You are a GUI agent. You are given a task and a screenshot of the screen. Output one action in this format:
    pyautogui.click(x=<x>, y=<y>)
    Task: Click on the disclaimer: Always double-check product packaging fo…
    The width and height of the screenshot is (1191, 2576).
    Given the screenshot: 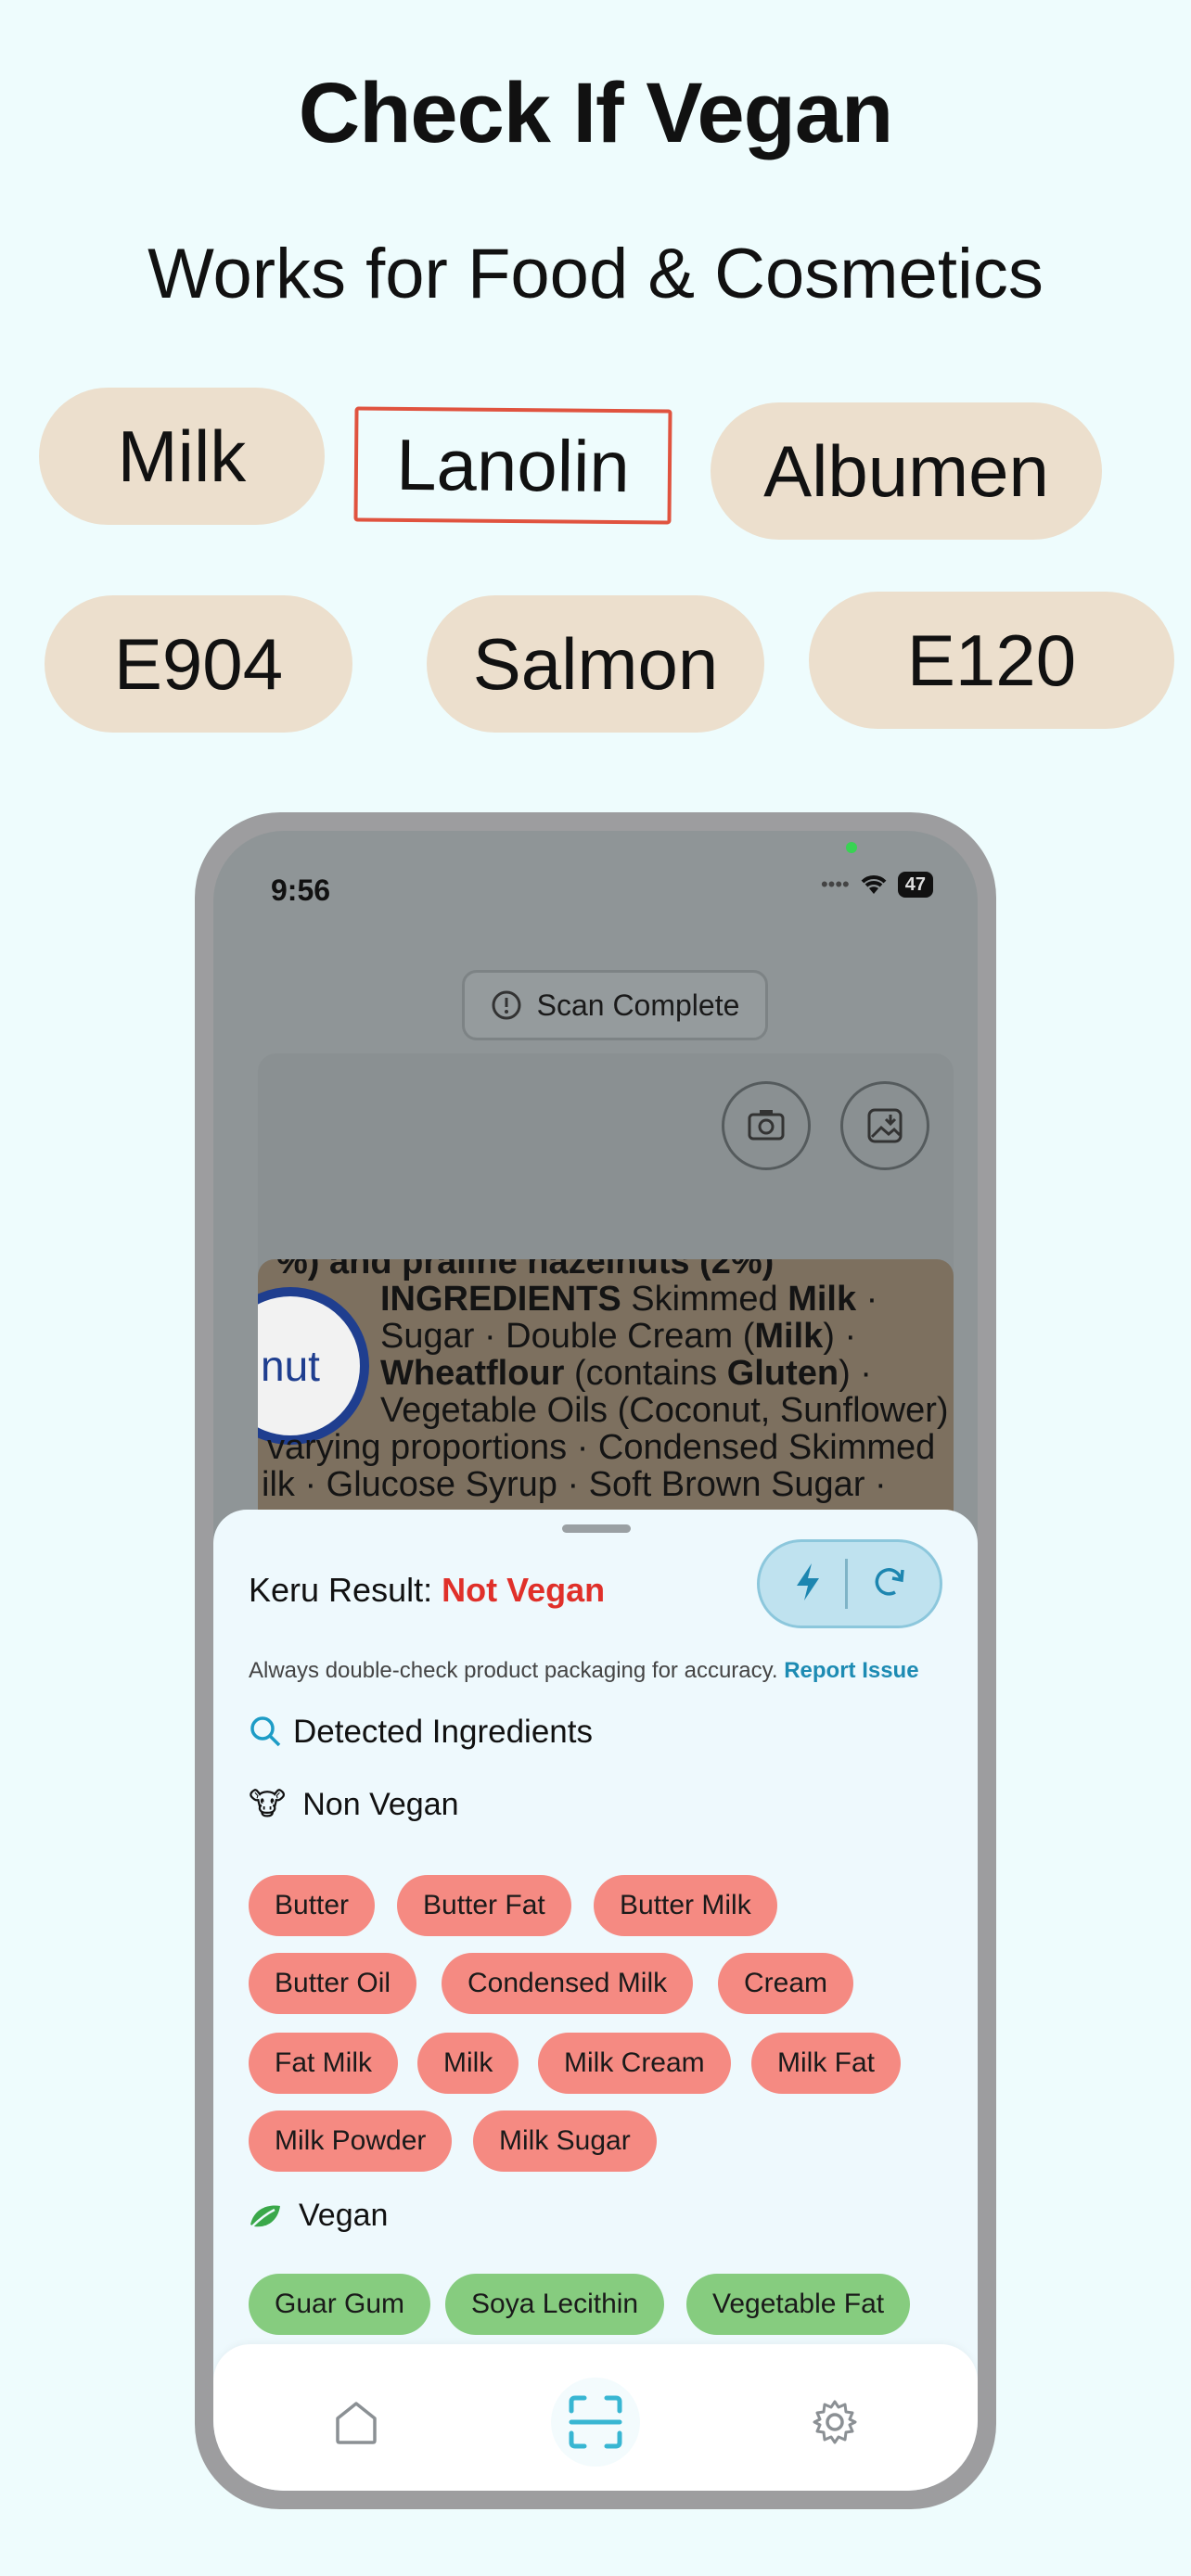 What is the action you would take?
    pyautogui.click(x=584, y=1671)
    